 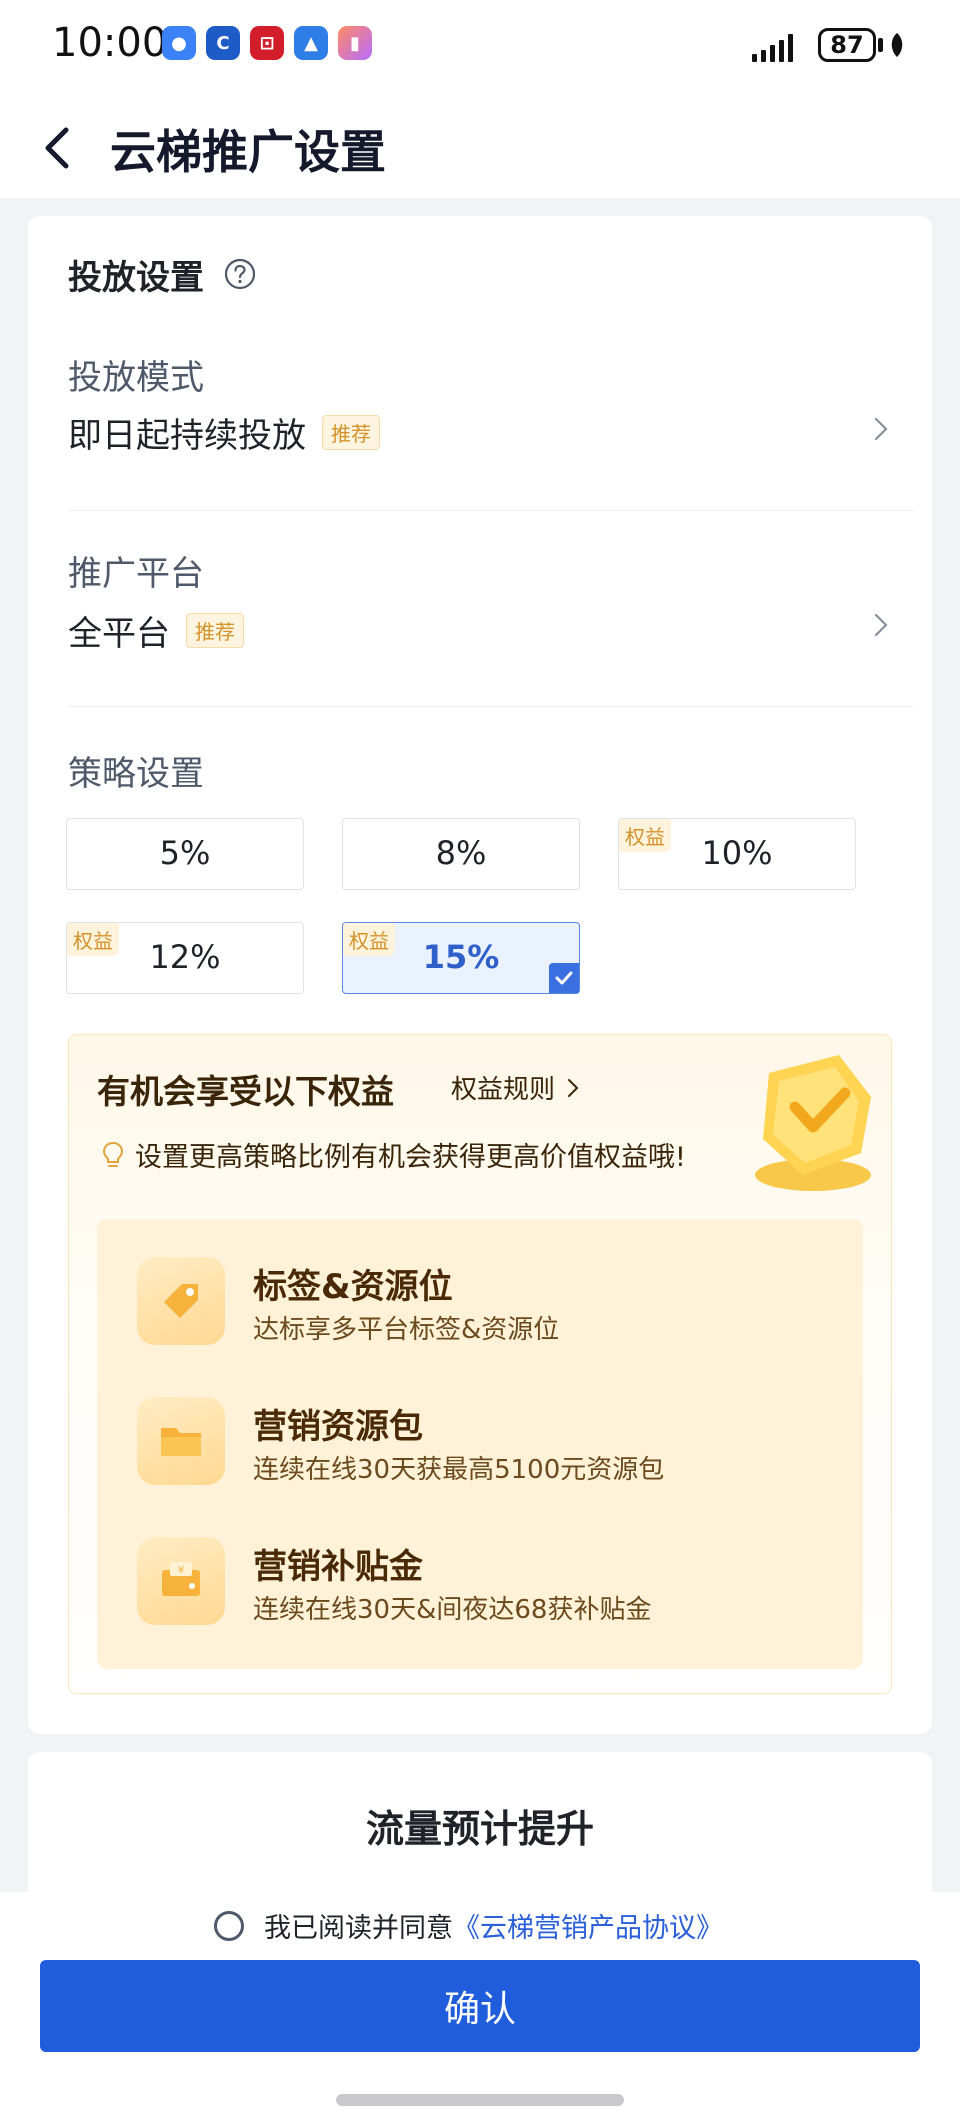 What do you see at coordinates (311, 43) in the screenshot?
I see `upload-app-icon: ▲` at bounding box center [311, 43].